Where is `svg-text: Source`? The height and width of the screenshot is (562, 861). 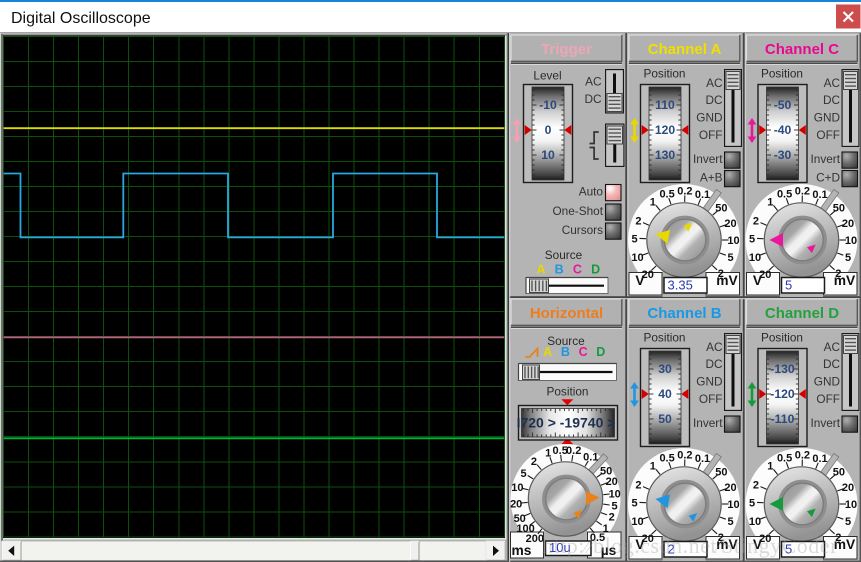 svg-text: Source is located at coordinates (564, 255).